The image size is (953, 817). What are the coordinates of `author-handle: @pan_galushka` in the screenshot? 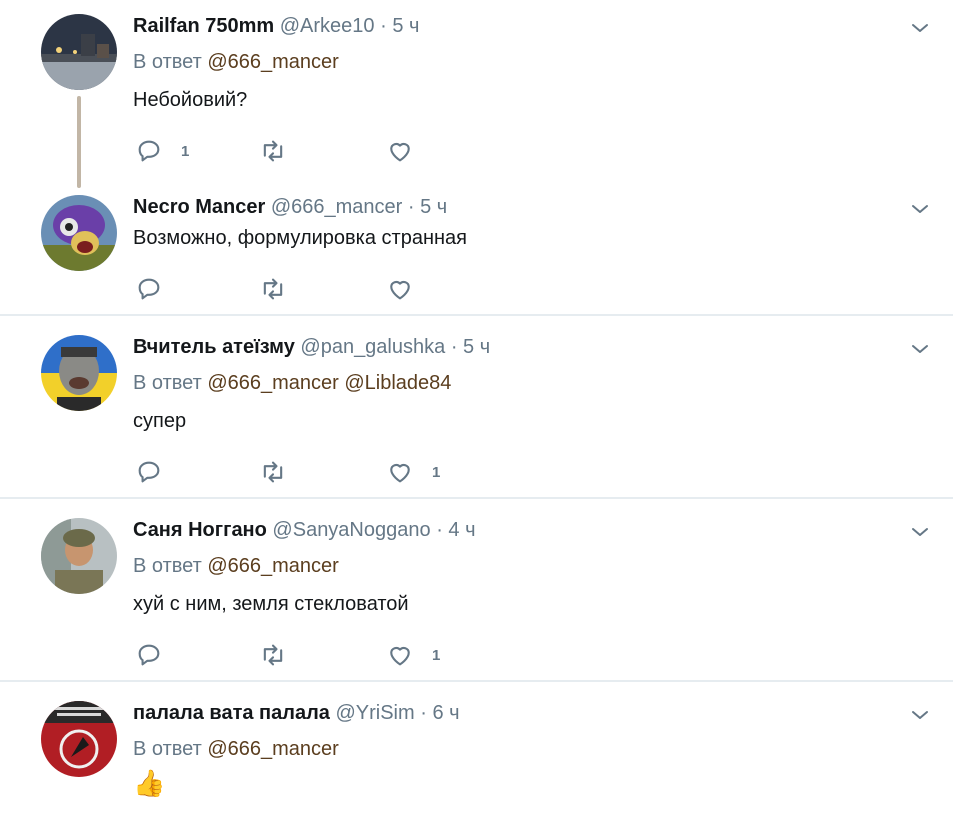 It's located at (372, 347).